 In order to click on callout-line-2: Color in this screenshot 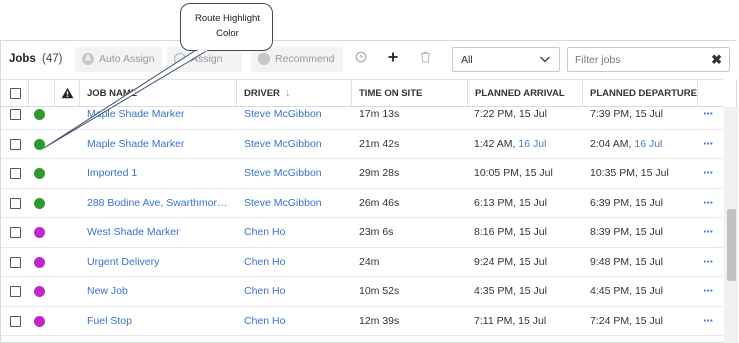, I will do `click(227, 33)`.